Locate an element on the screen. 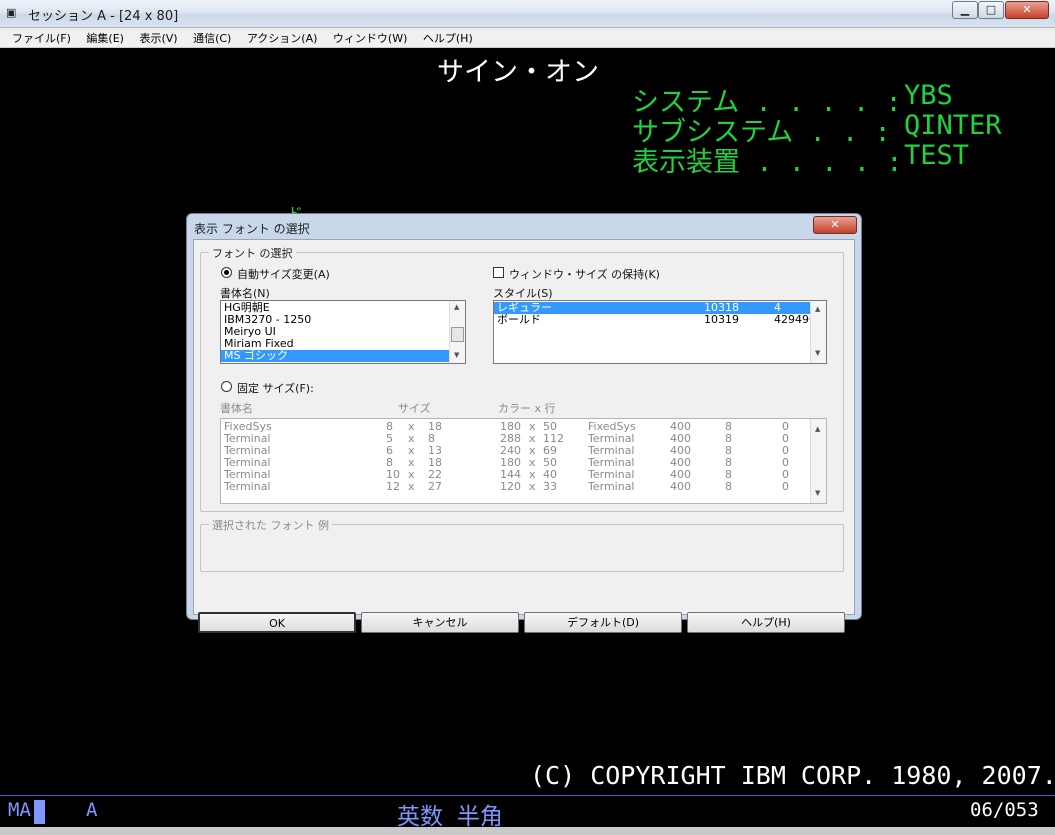 The height and width of the screenshot is (835, 1055). close-window-button: ✕ is located at coordinates (1027, 10).